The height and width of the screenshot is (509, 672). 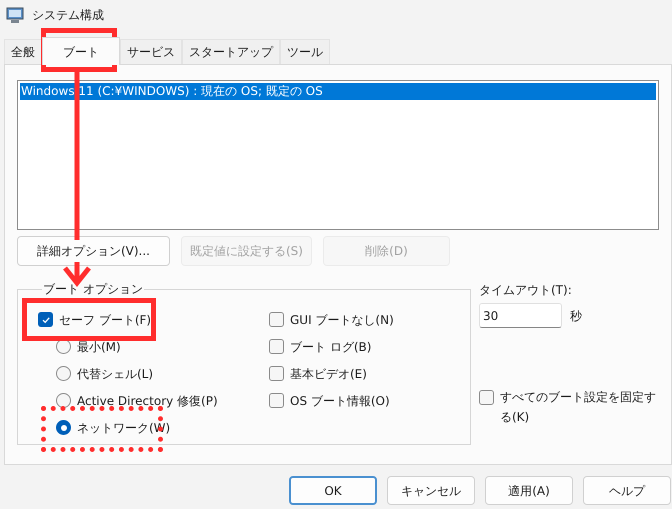 I want to click on button: OK, so click(x=333, y=490).